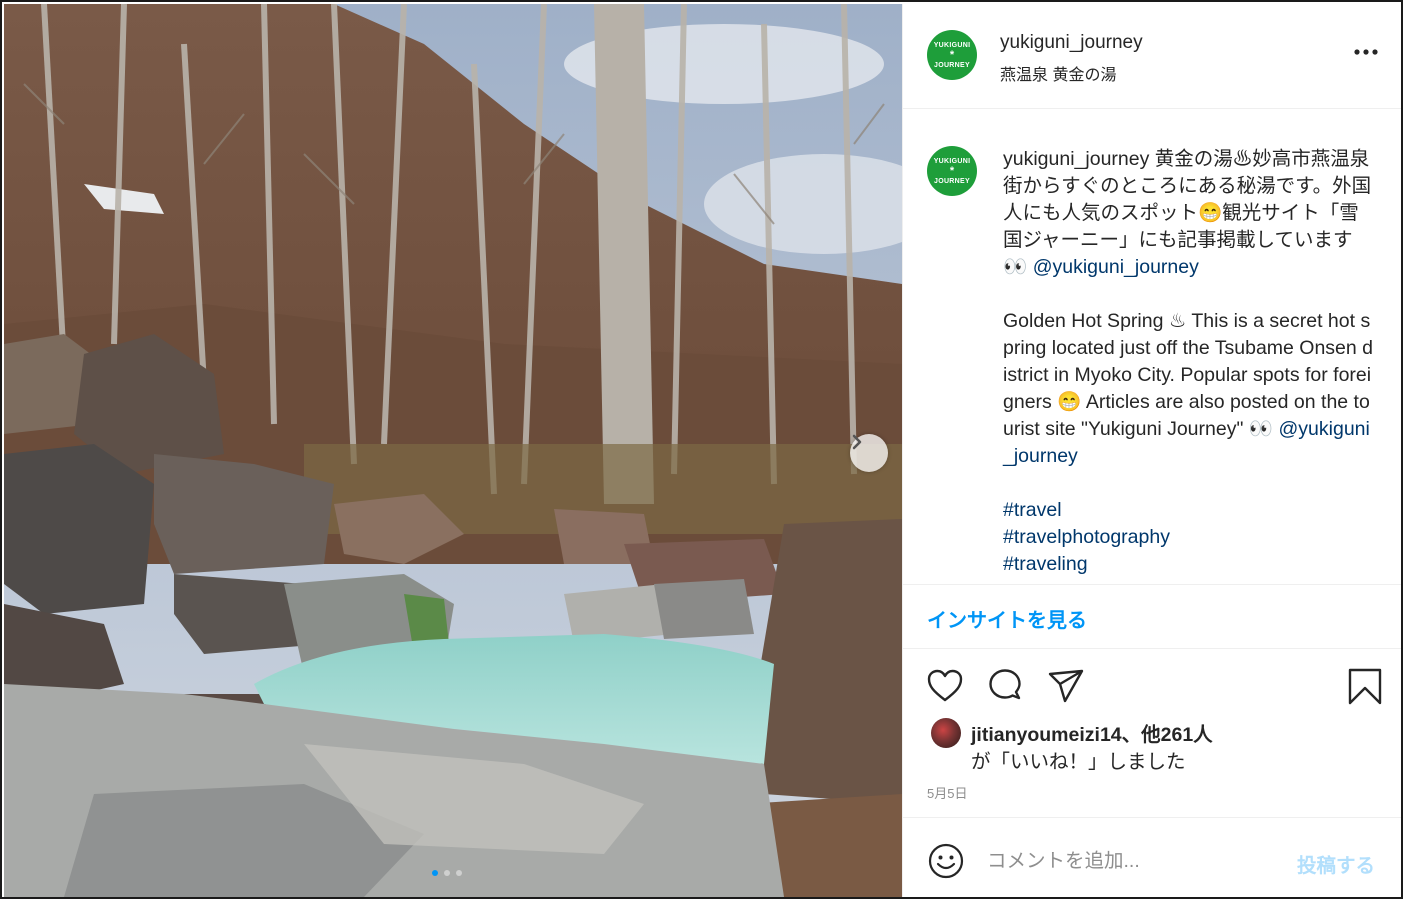  I want to click on heart-icon, so click(945, 686).